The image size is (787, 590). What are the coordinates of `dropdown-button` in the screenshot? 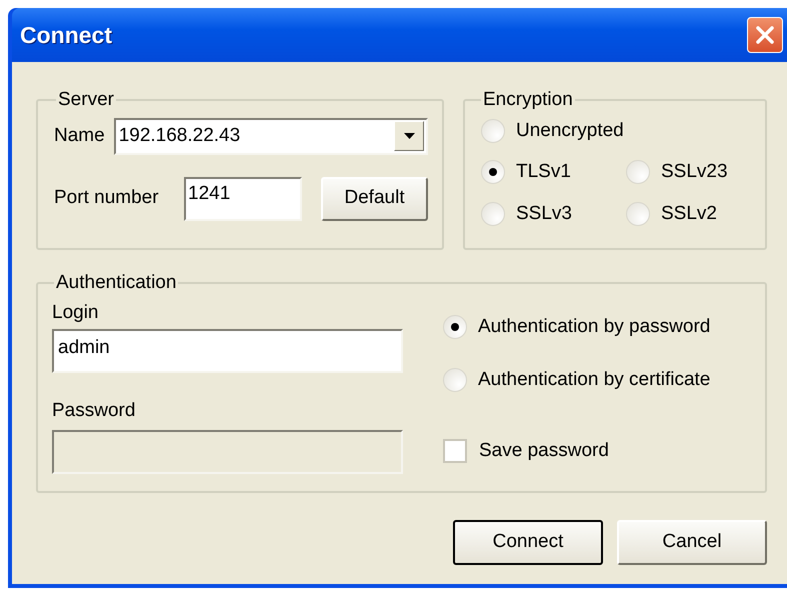 It's located at (409, 136).